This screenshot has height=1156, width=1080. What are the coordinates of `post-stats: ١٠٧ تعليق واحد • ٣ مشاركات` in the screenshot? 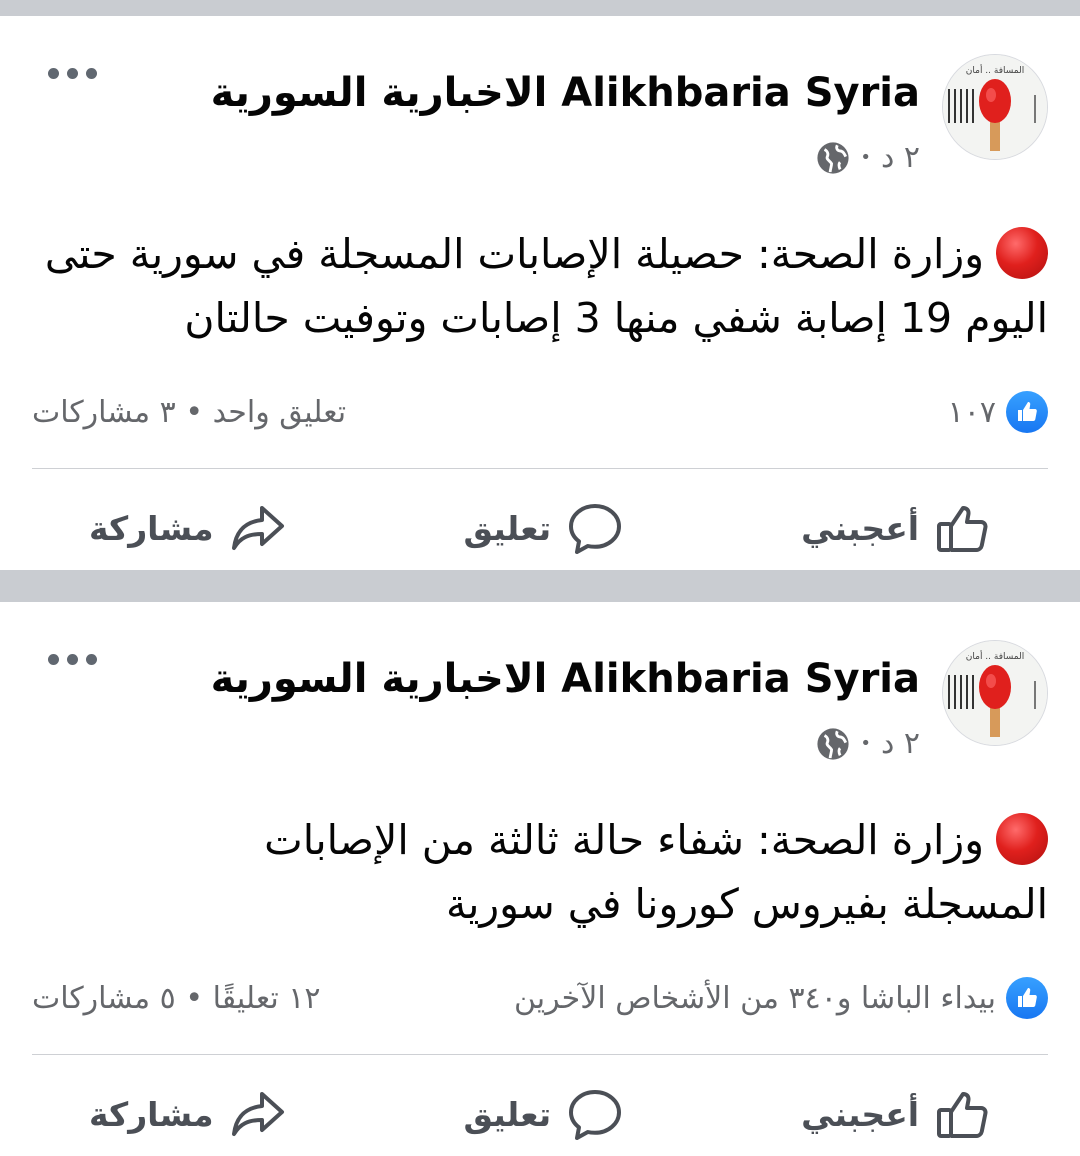 It's located at (540, 412).